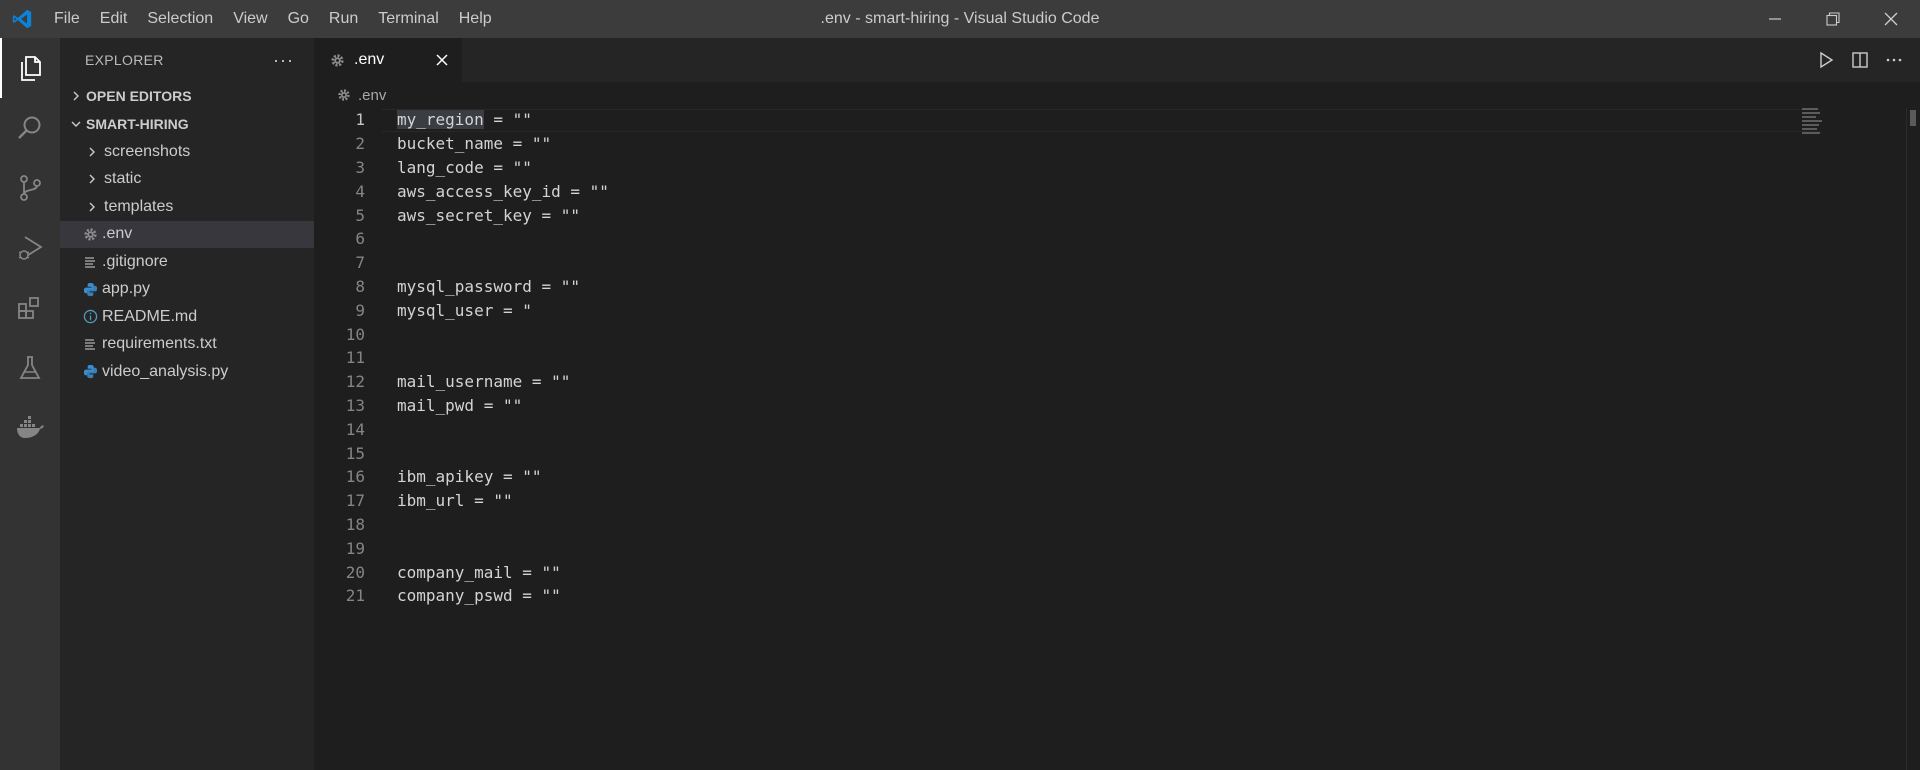 This screenshot has width=1920, height=770. What do you see at coordinates (1117, 572) in the screenshot?
I see `code-line: 20 company_mail = ""` at bounding box center [1117, 572].